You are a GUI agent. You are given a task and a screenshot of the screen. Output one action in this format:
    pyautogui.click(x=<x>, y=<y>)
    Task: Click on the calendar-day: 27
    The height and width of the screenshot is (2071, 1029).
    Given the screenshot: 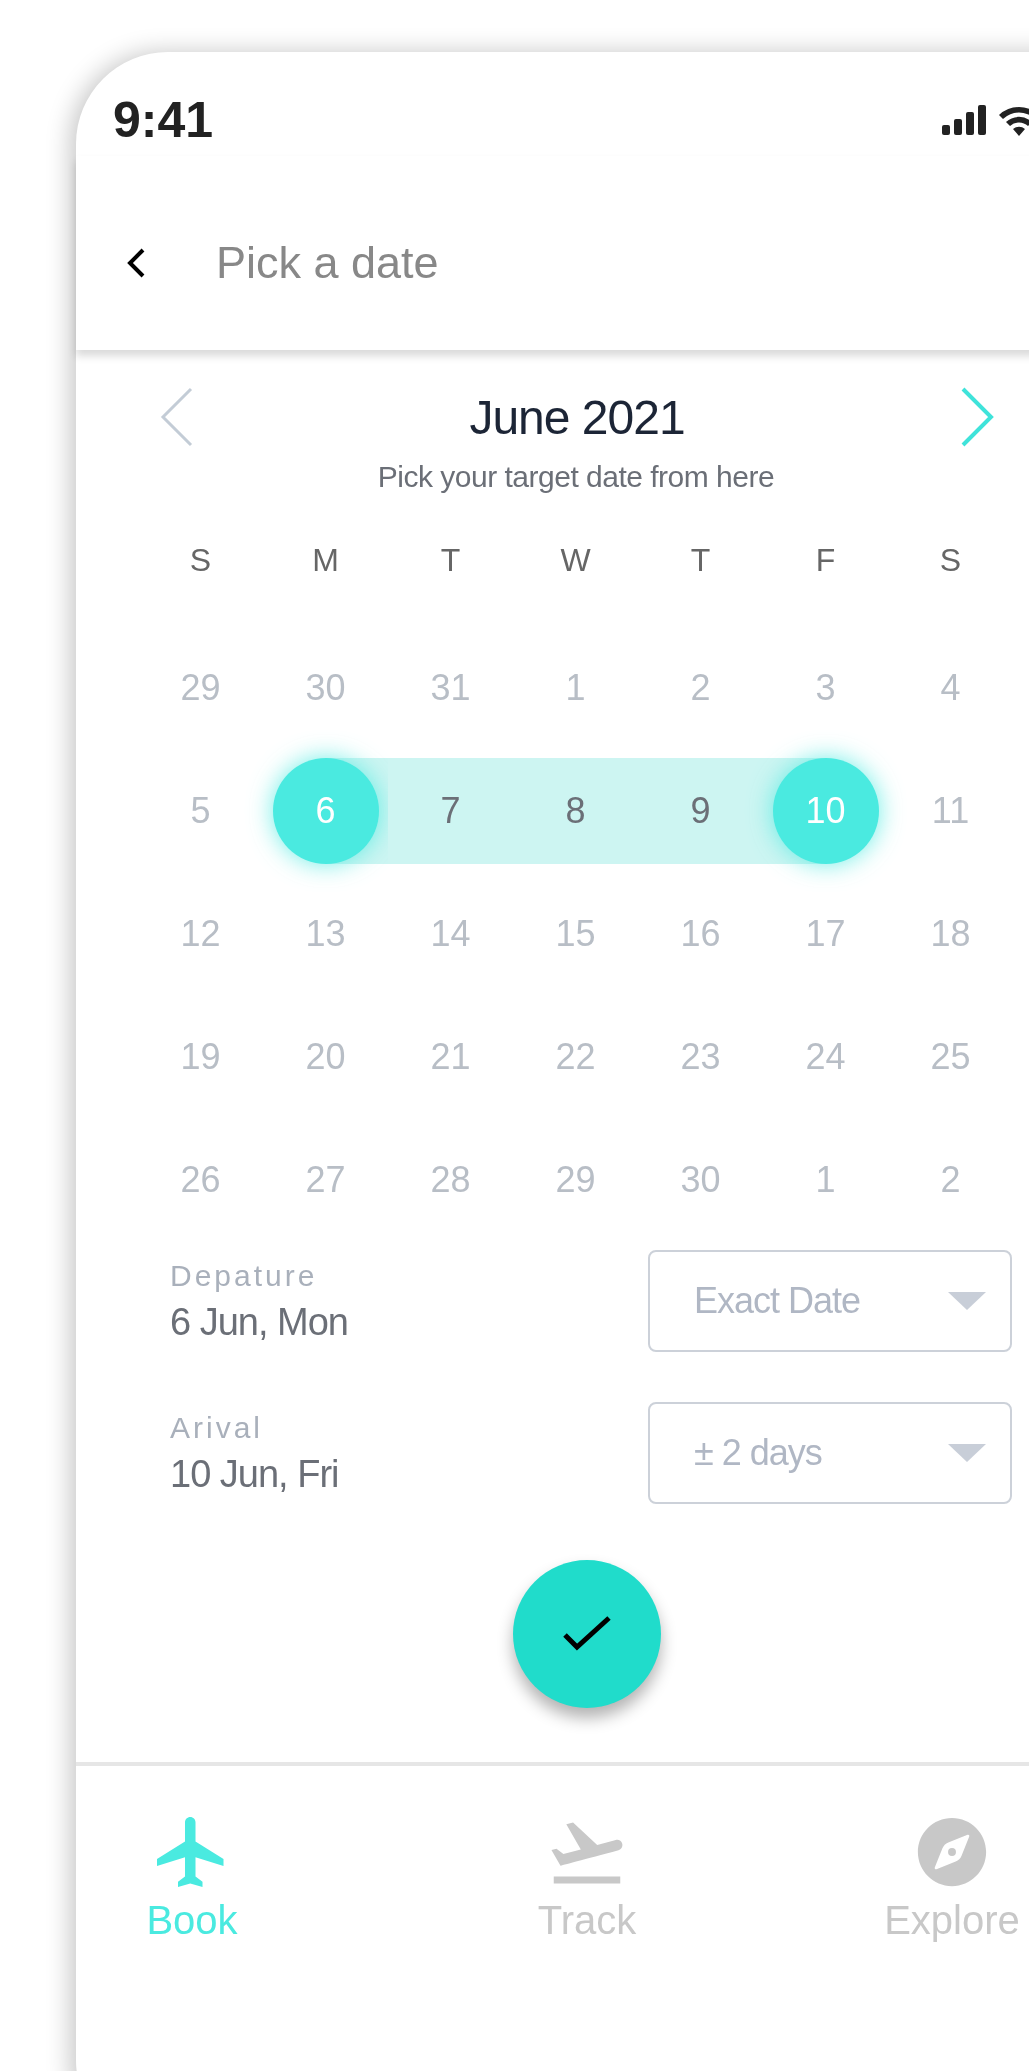 What is the action you would take?
    pyautogui.click(x=325, y=1180)
    